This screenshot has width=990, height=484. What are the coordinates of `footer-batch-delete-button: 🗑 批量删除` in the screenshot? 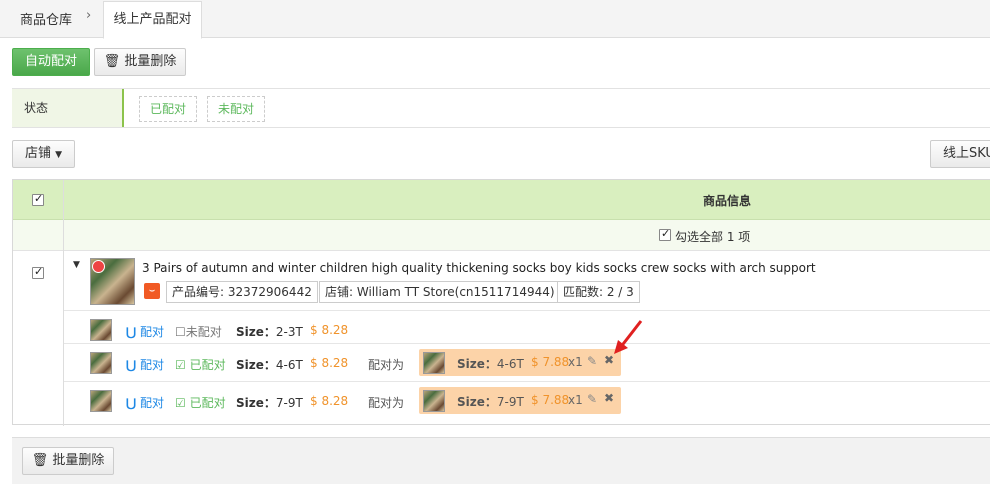 It's located at (68, 461).